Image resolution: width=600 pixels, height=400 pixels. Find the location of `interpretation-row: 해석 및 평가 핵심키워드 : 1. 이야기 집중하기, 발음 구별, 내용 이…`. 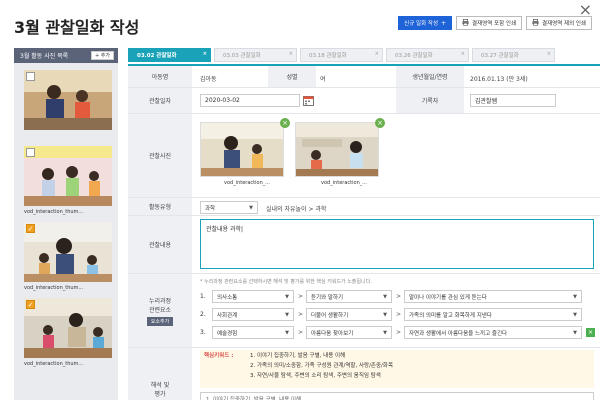

interpretation-row: 해석 및 평가 핵심키워드 : 1. 이야기 집중하기, 발음 구별, 내용 이… is located at coordinates (364, 374).